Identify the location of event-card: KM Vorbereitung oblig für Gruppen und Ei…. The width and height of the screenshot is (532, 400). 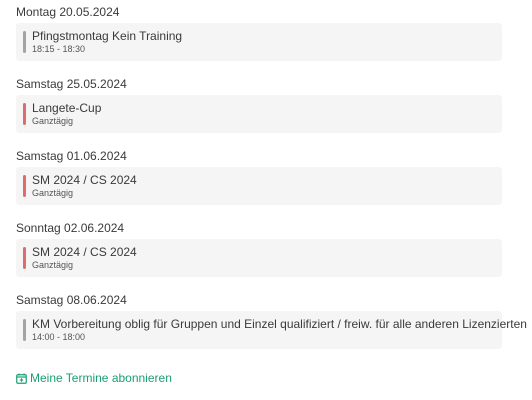
(271, 330).